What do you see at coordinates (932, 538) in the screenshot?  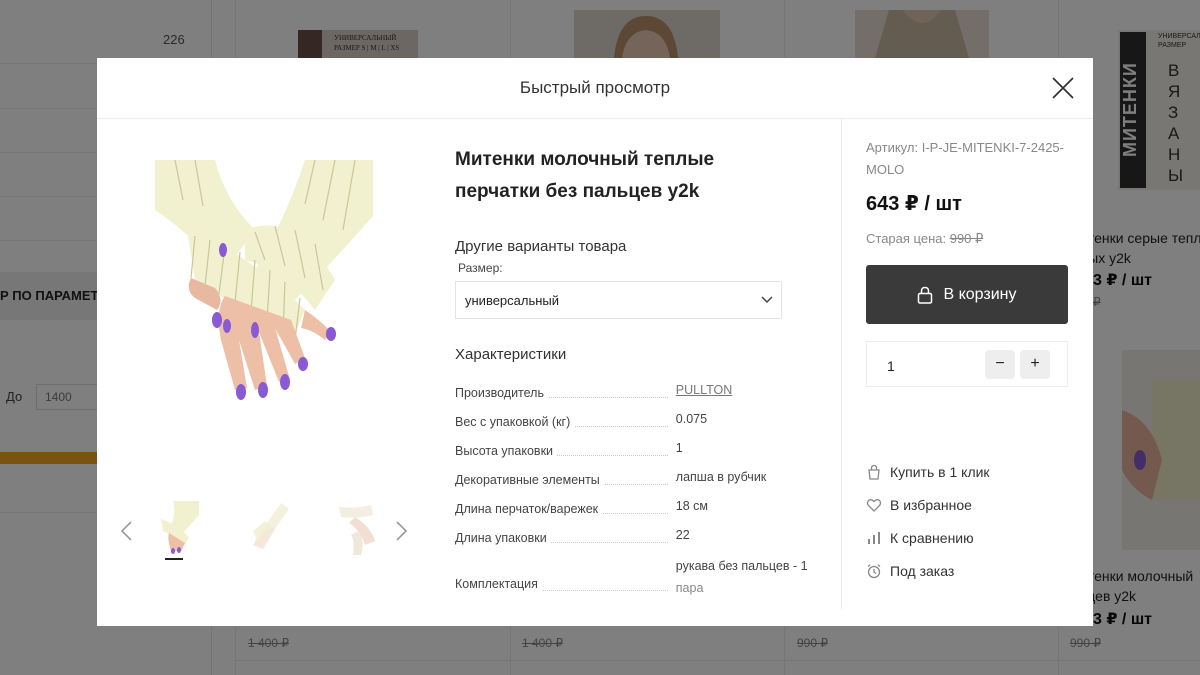 I see `compare-label: К сравнению` at bounding box center [932, 538].